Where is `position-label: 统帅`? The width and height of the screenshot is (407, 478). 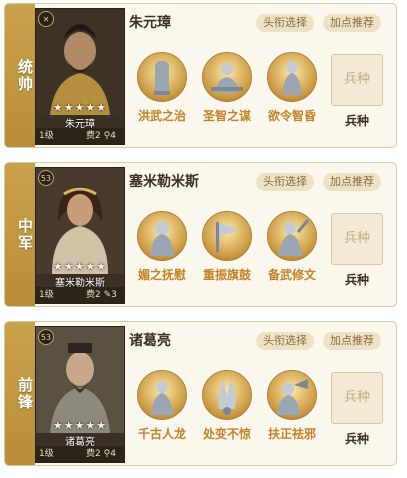
position-label: 统帅 is located at coordinates (25, 76).